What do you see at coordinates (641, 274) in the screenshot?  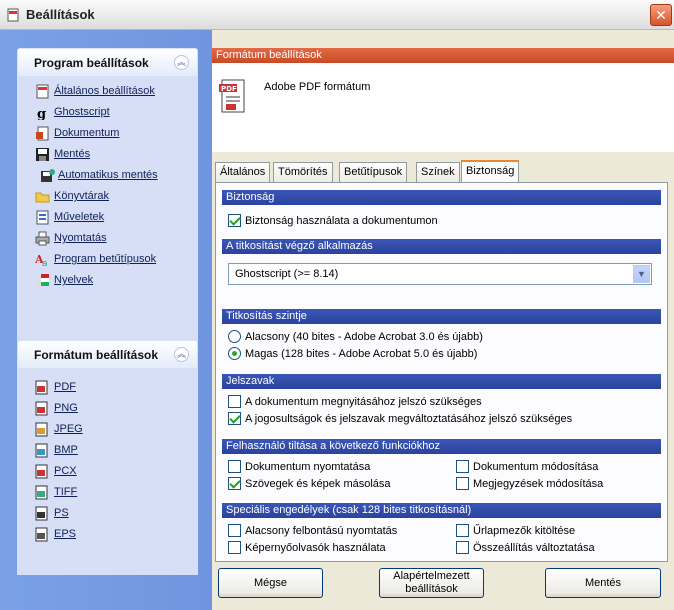 I see `chevron-down-icon: ▼` at bounding box center [641, 274].